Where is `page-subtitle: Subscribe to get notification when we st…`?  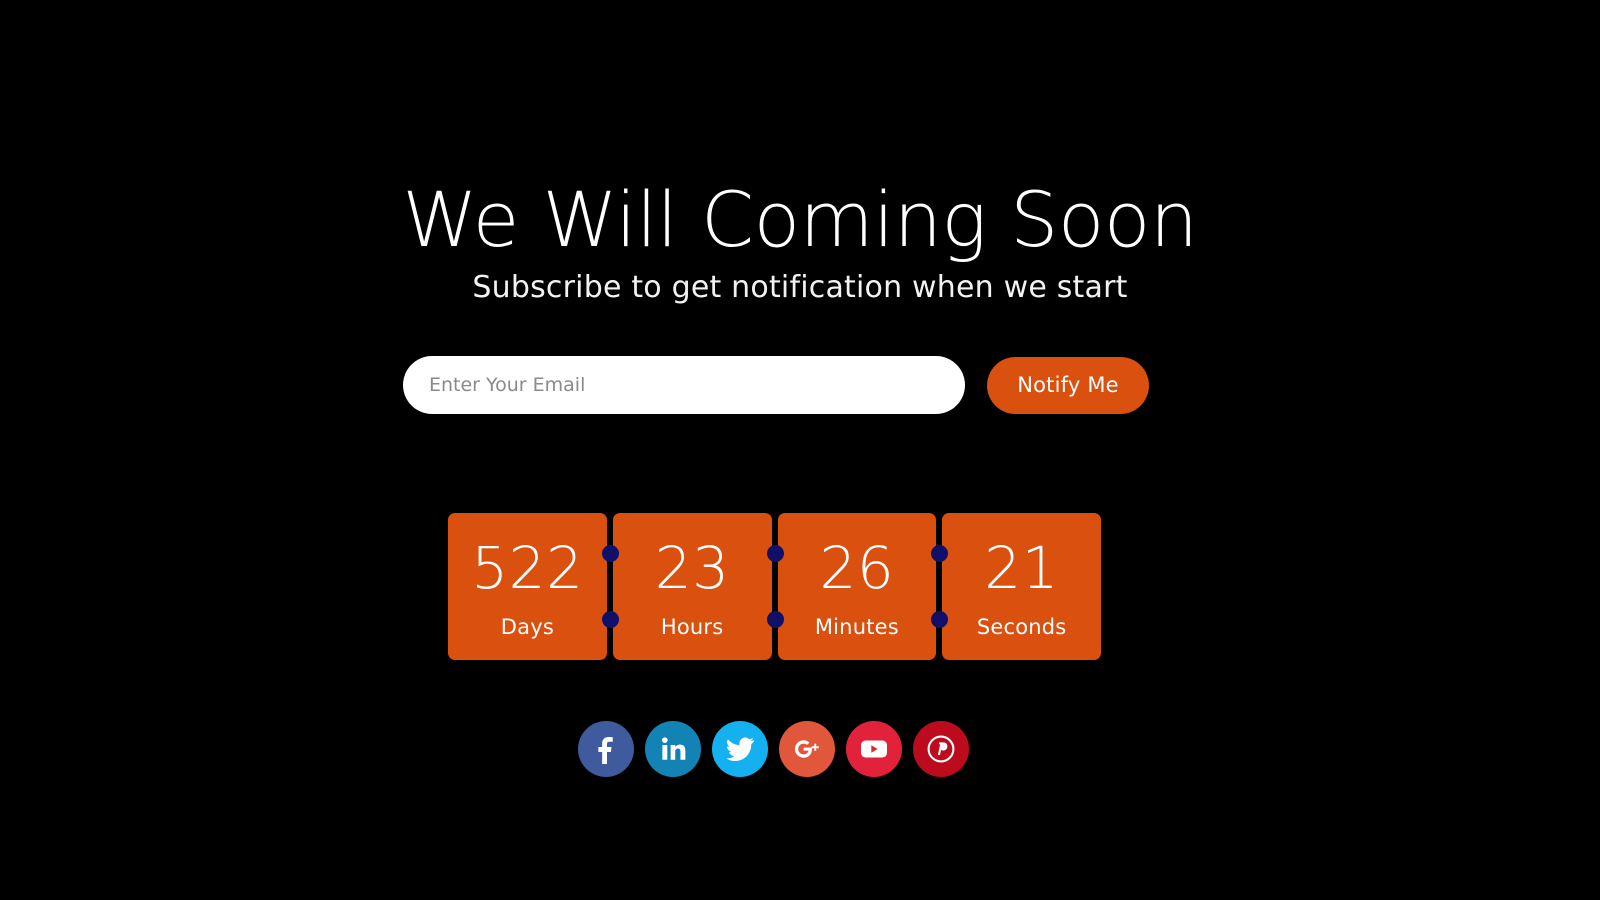 page-subtitle: Subscribe to get notification when we st… is located at coordinates (800, 287).